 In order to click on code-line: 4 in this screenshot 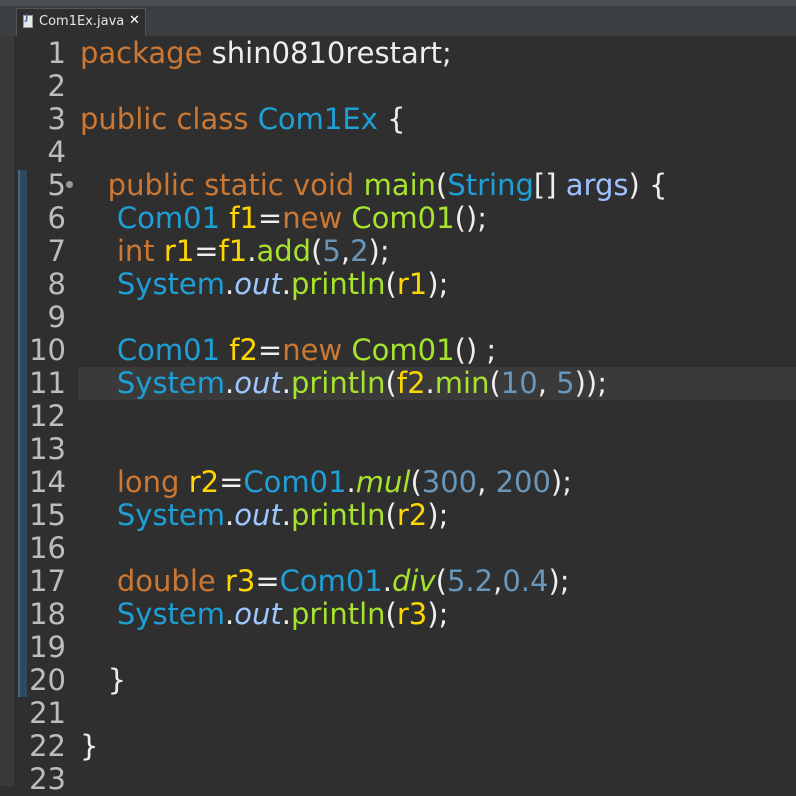, I will do `click(398, 152)`.